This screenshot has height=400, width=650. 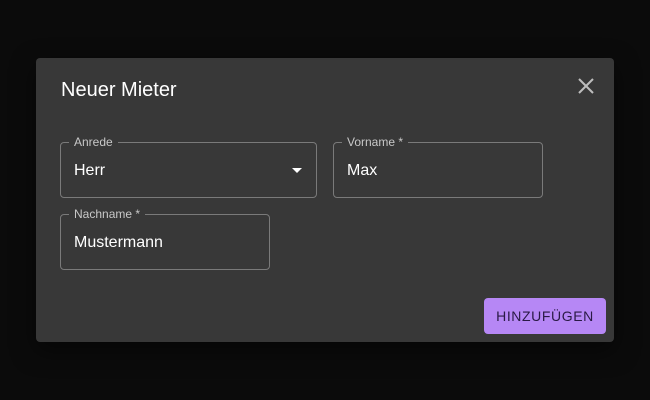 I want to click on salutation-value: Herr, so click(x=90, y=170).